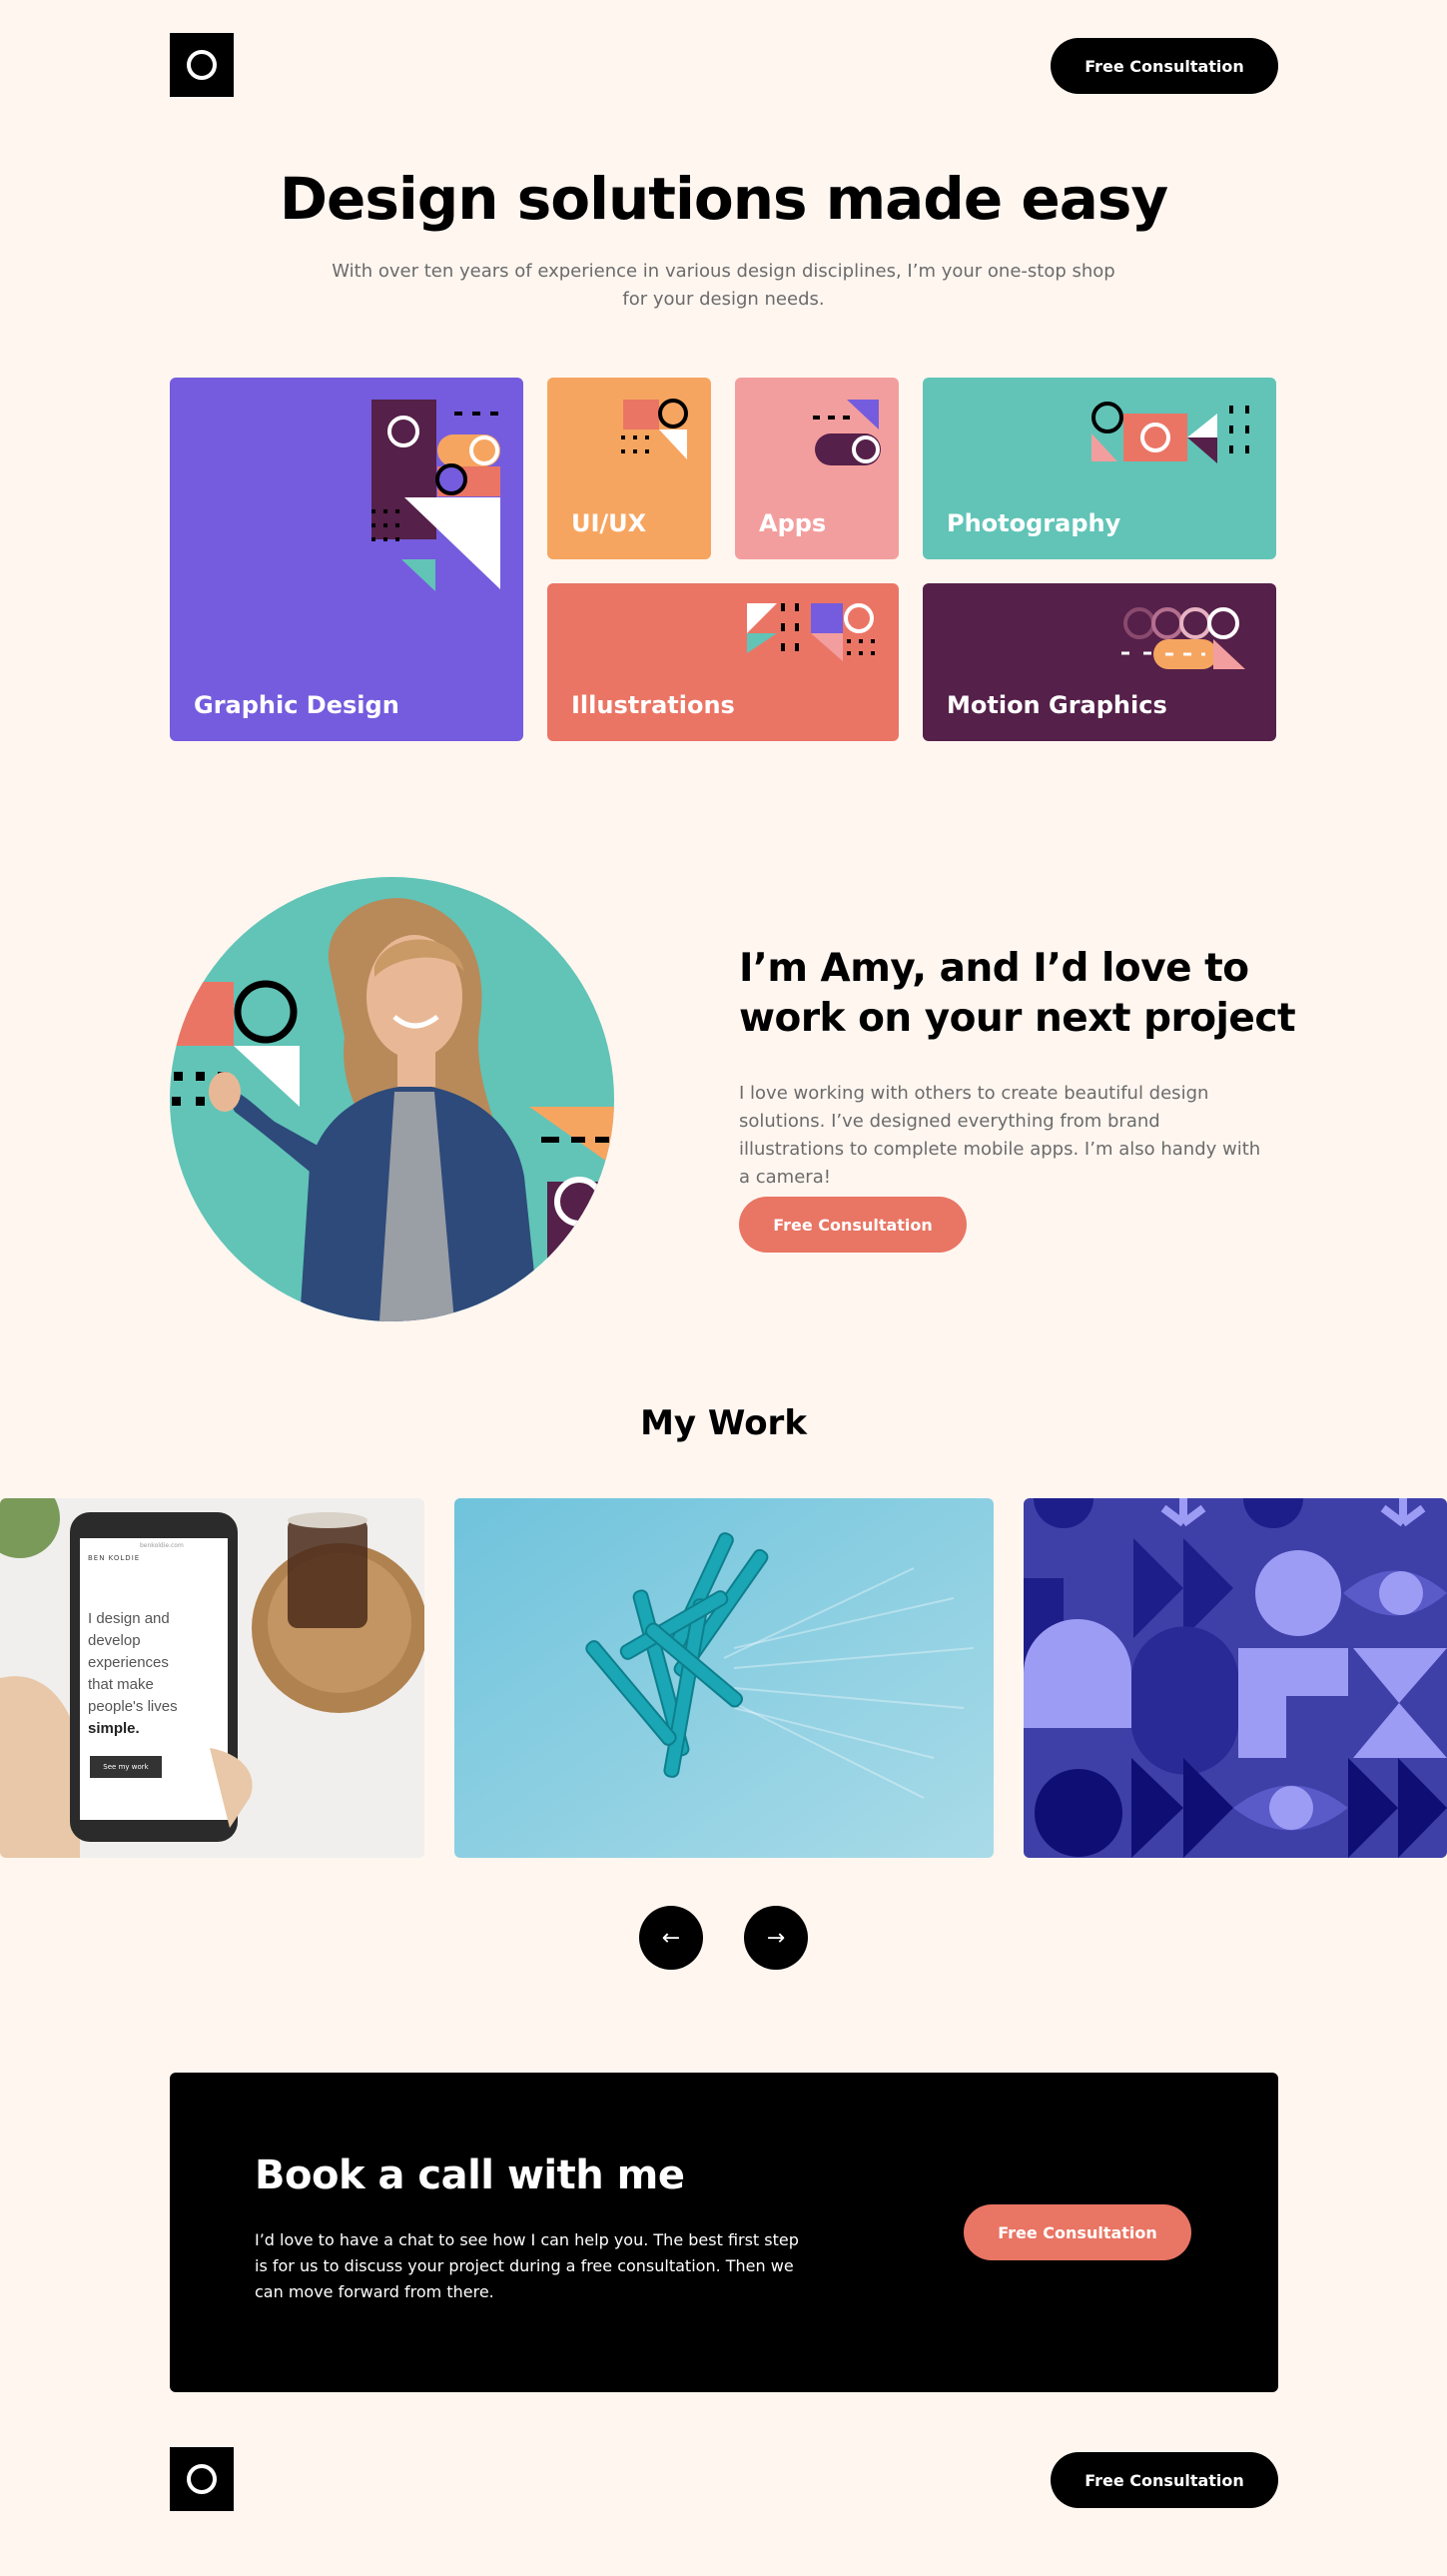 The height and width of the screenshot is (2576, 1447). What do you see at coordinates (437, 496) in the screenshot?
I see `graphic-design-shapes-icon` at bounding box center [437, 496].